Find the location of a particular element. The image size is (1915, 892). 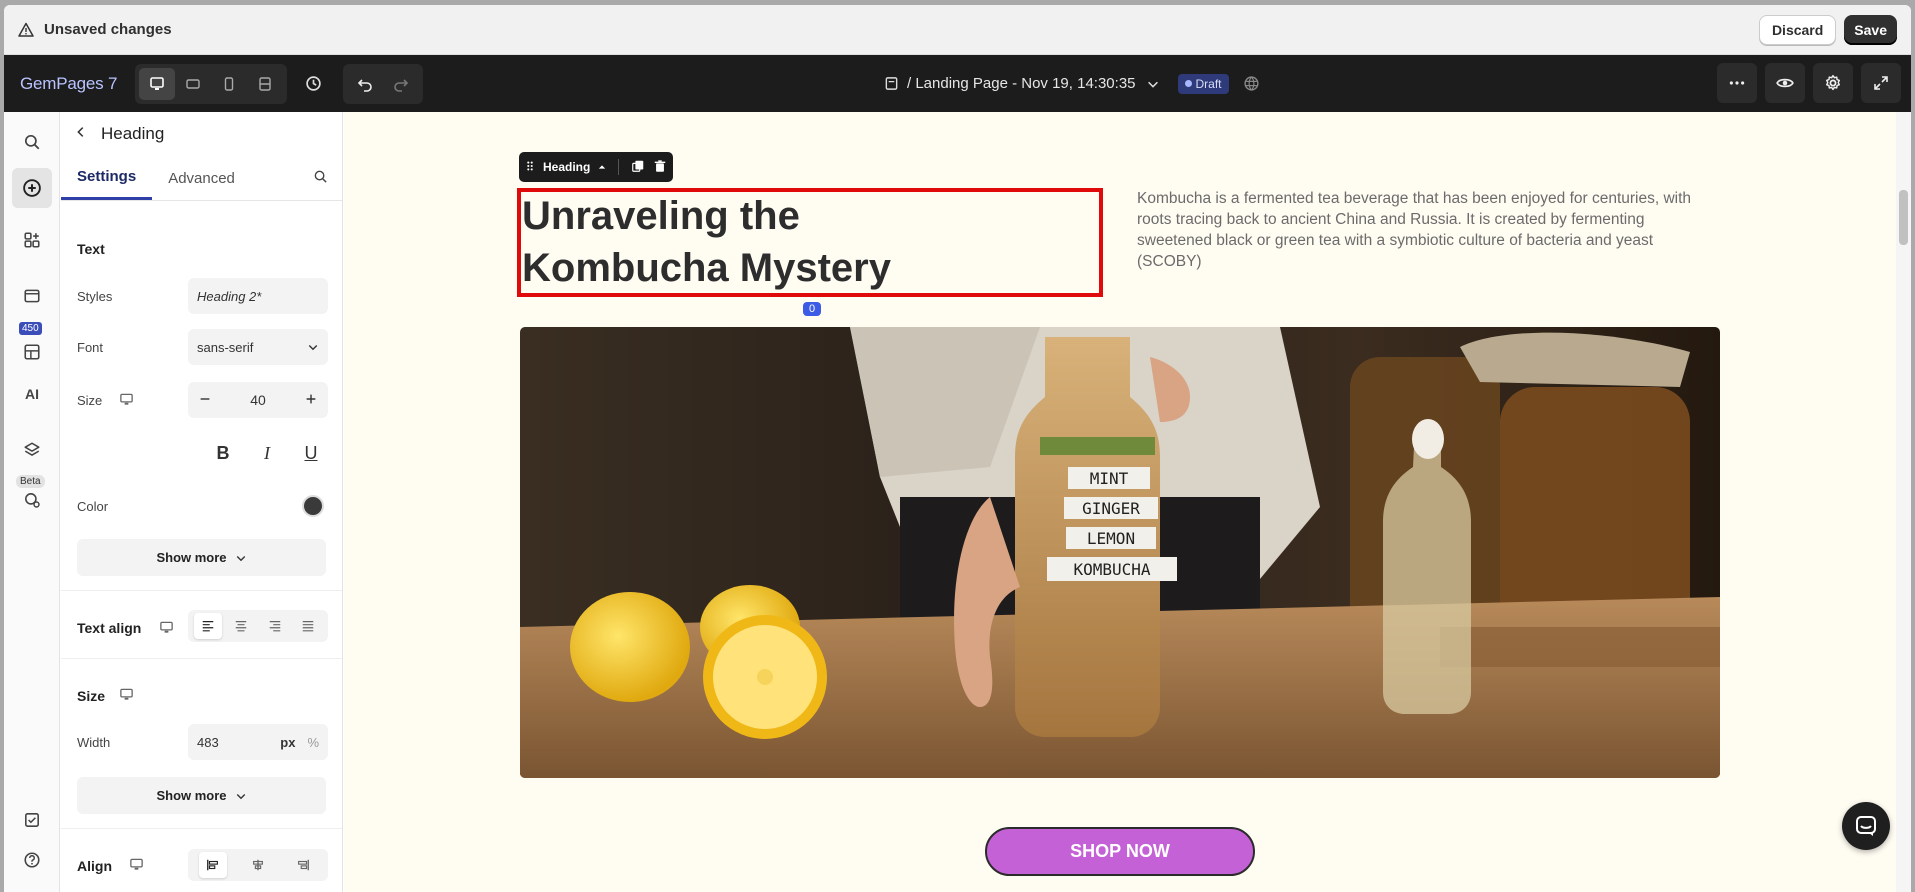

section-title-align: Align is located at coordinates (94, 866).